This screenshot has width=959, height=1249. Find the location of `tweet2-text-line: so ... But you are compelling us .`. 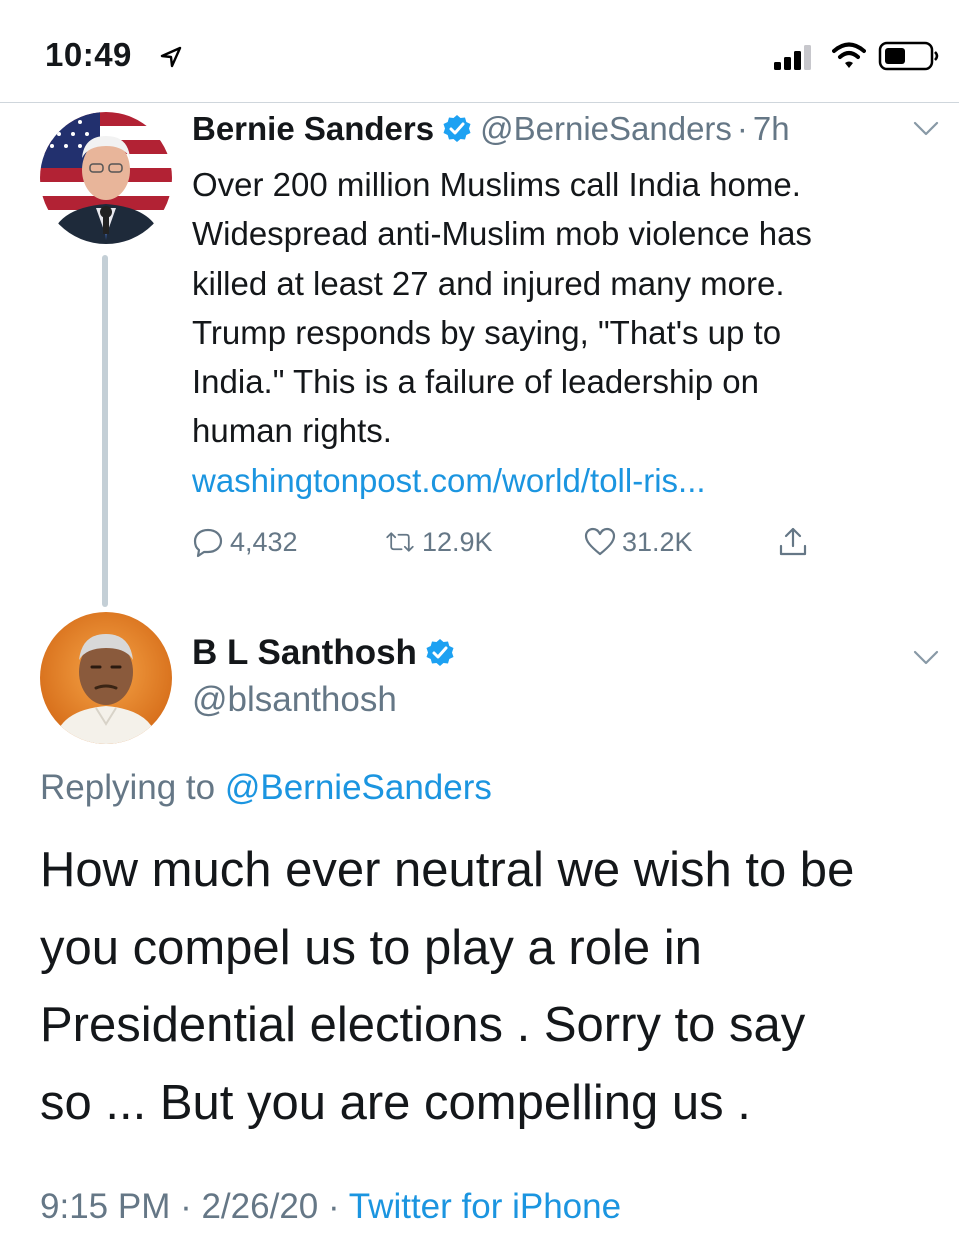

tweet2-text-line: so ... But you are compelling us . is located at coordinates (395, 1102).